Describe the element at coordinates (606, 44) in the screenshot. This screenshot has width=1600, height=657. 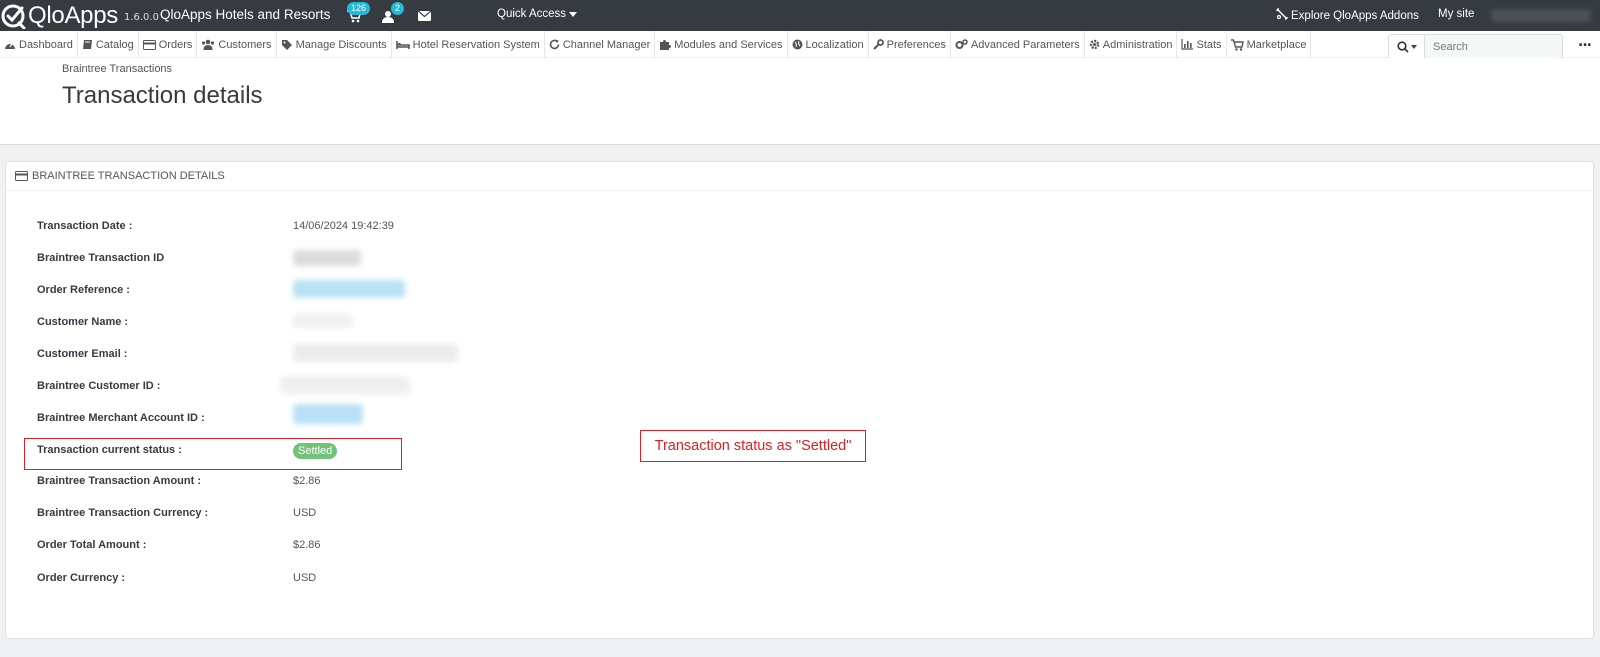
I see `nav-label: Channel Manager` at that location.